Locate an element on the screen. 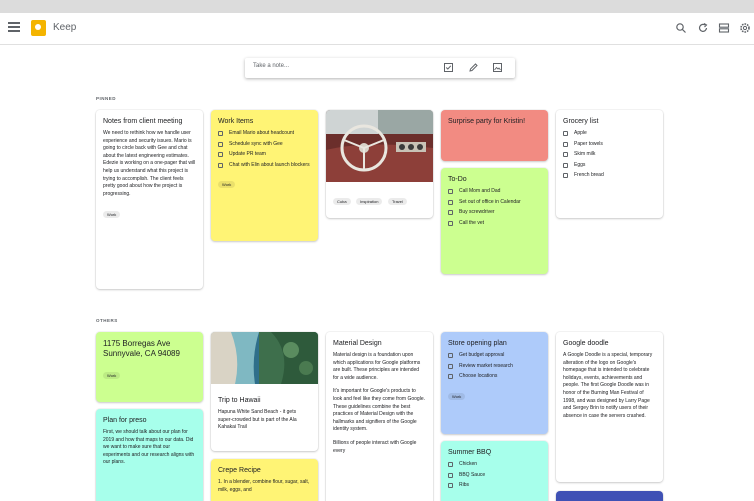 The image size is (754, 501). checklist-item: French bread is located at coordinates (609, 175).